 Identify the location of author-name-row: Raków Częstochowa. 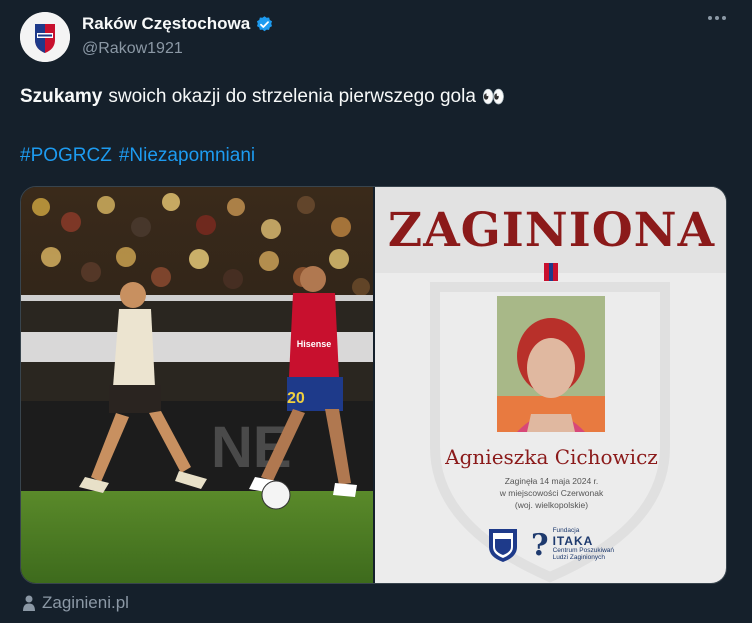
(178, 24).